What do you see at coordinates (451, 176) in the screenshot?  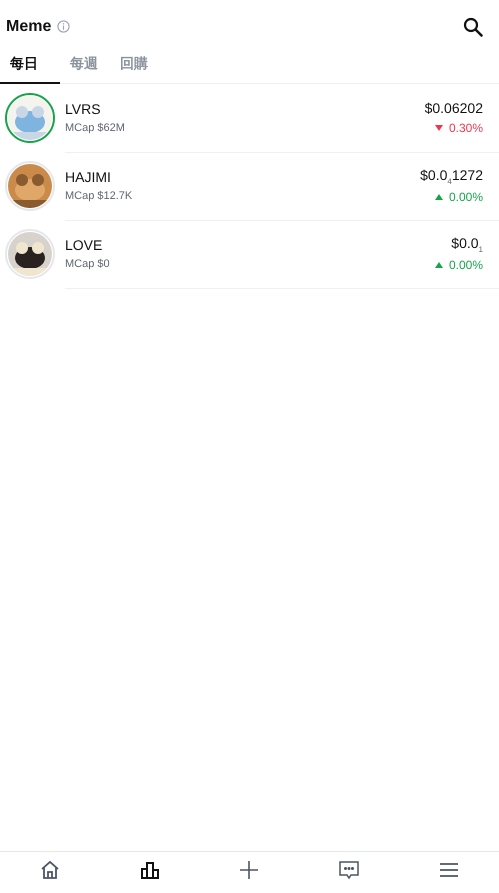 I see `coin-price: $0.0$_{4}$1272` at bounding box center [451, 176].